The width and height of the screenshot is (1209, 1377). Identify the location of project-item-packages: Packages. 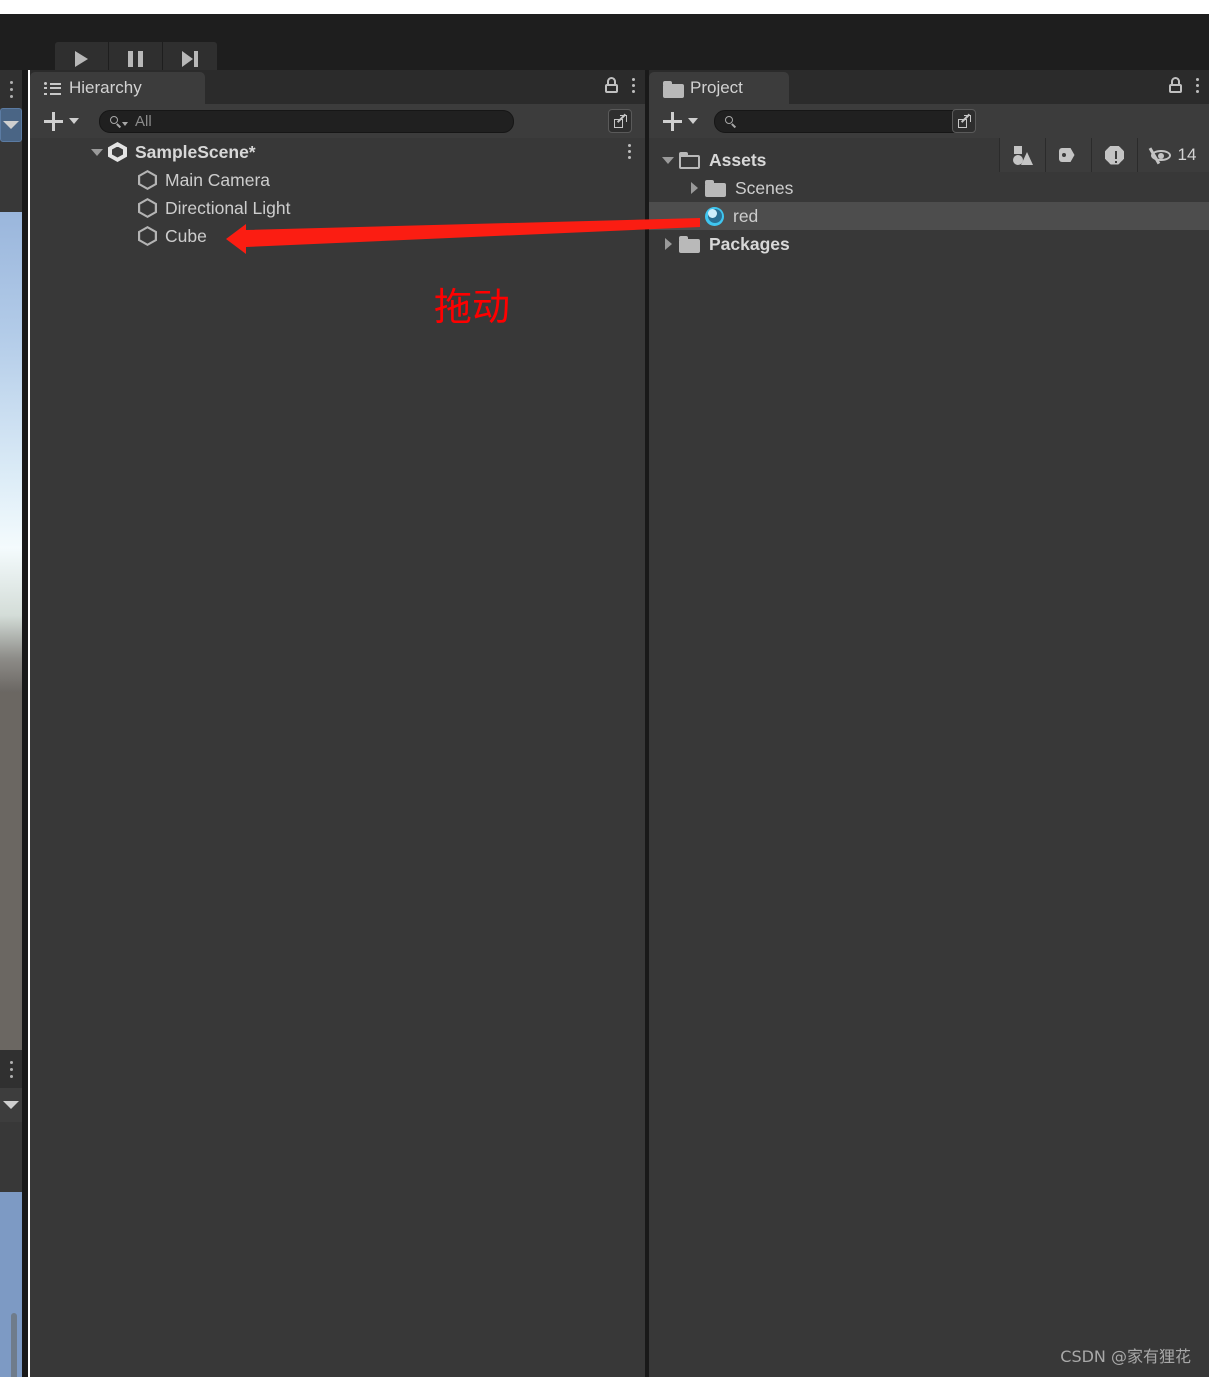
(929, 244).